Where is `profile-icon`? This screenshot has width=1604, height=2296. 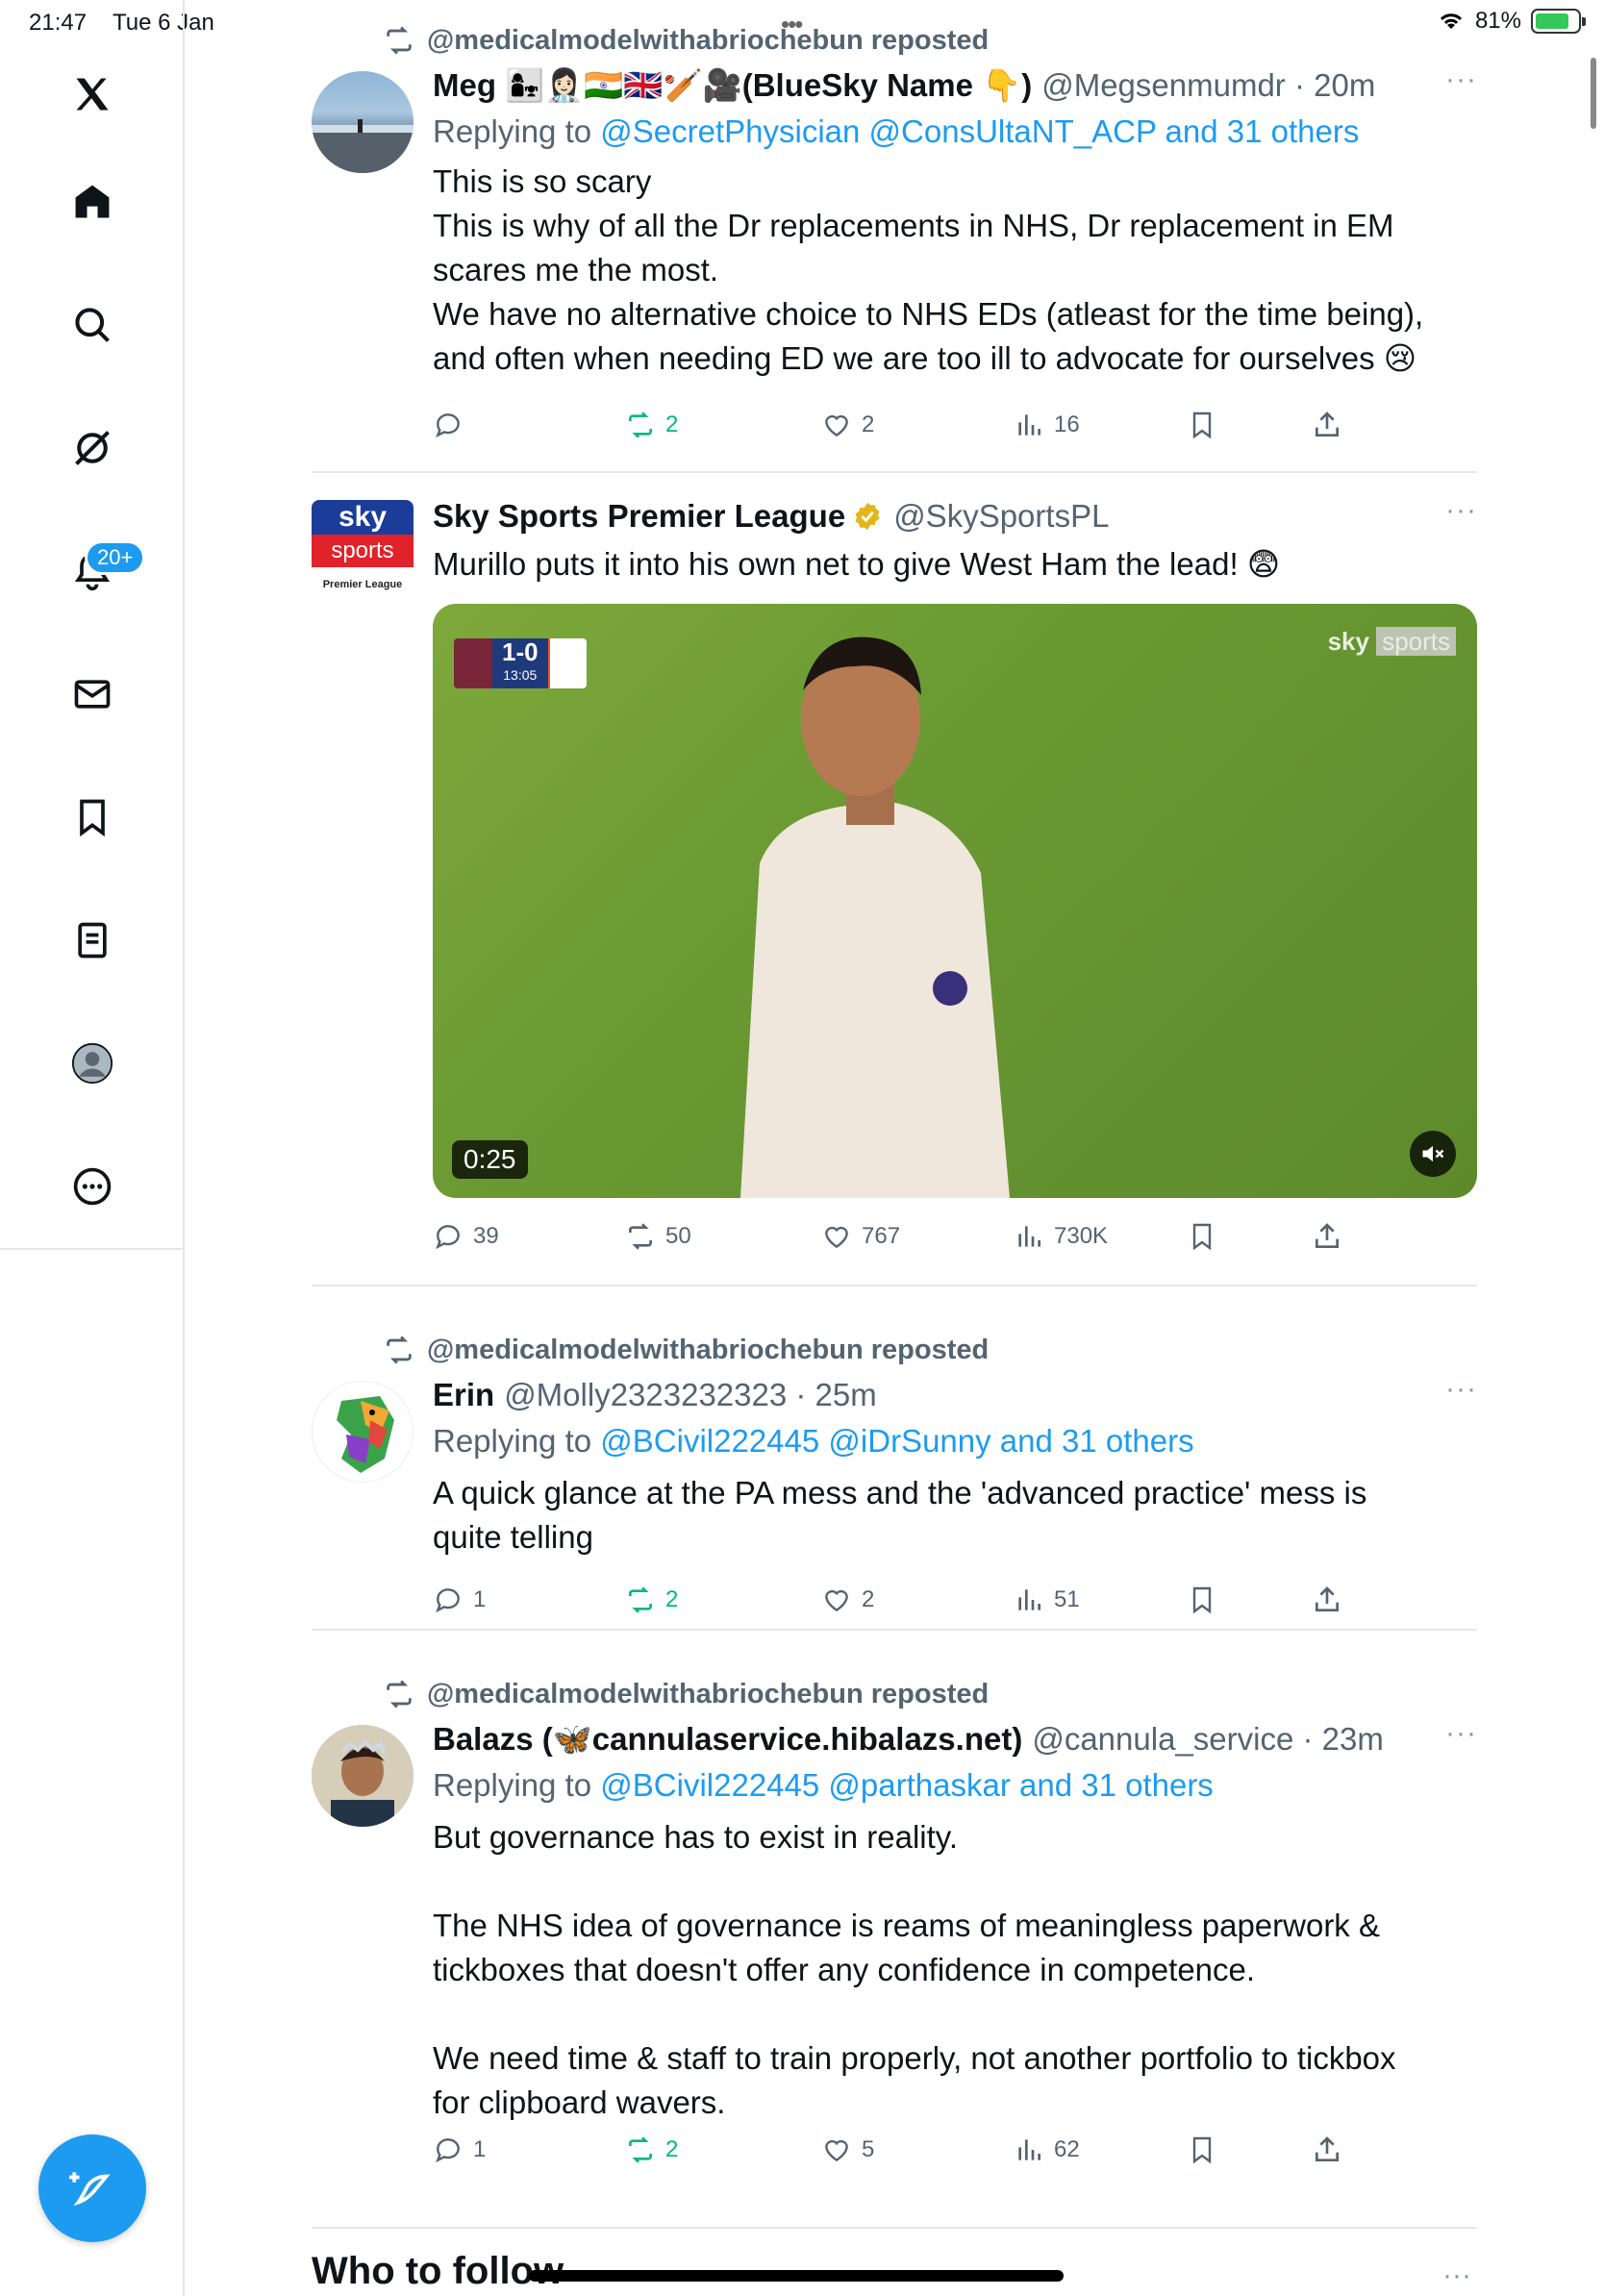 profile-icon is located at coordinates (92, 1063).